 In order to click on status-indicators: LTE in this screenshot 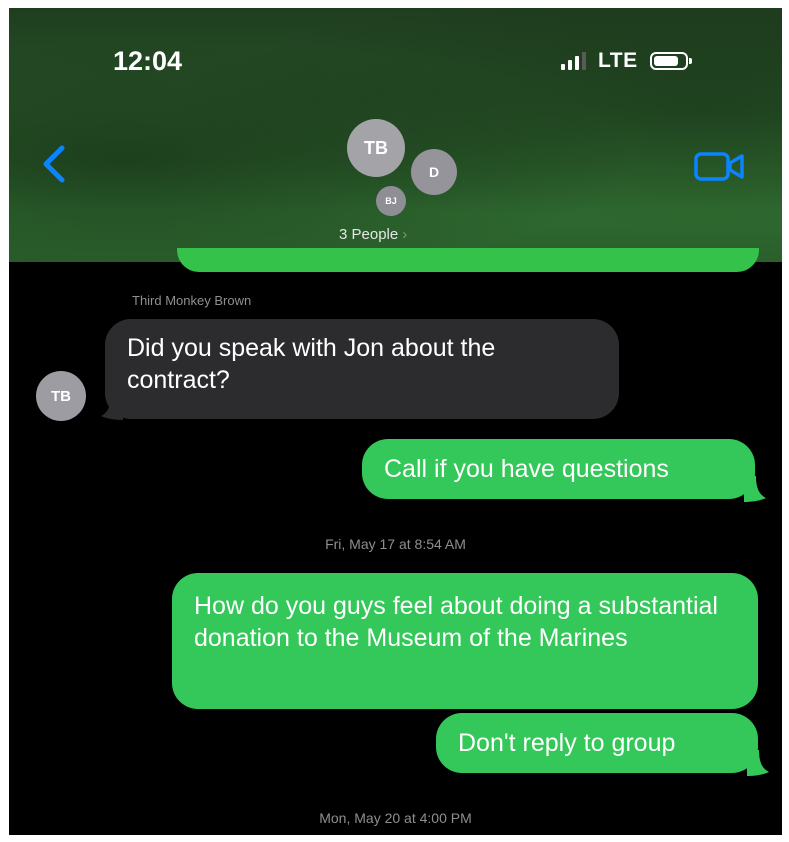, I will do `click(626, 61)`.